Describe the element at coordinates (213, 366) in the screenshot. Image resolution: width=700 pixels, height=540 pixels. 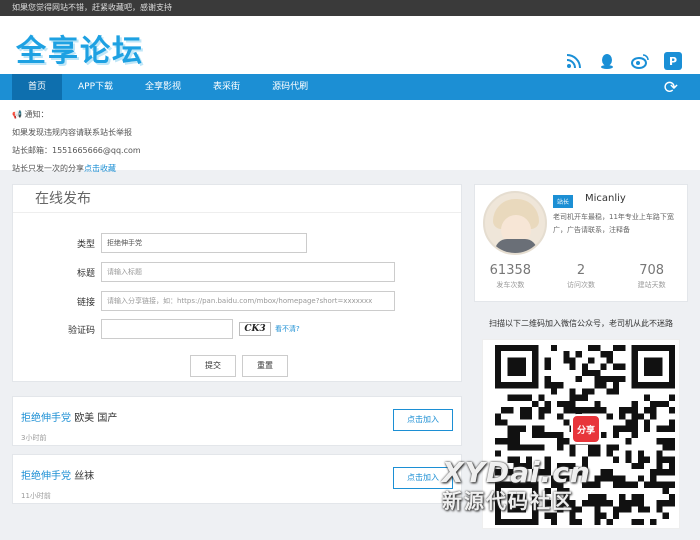
I see `submit-button: 提交` at that location.